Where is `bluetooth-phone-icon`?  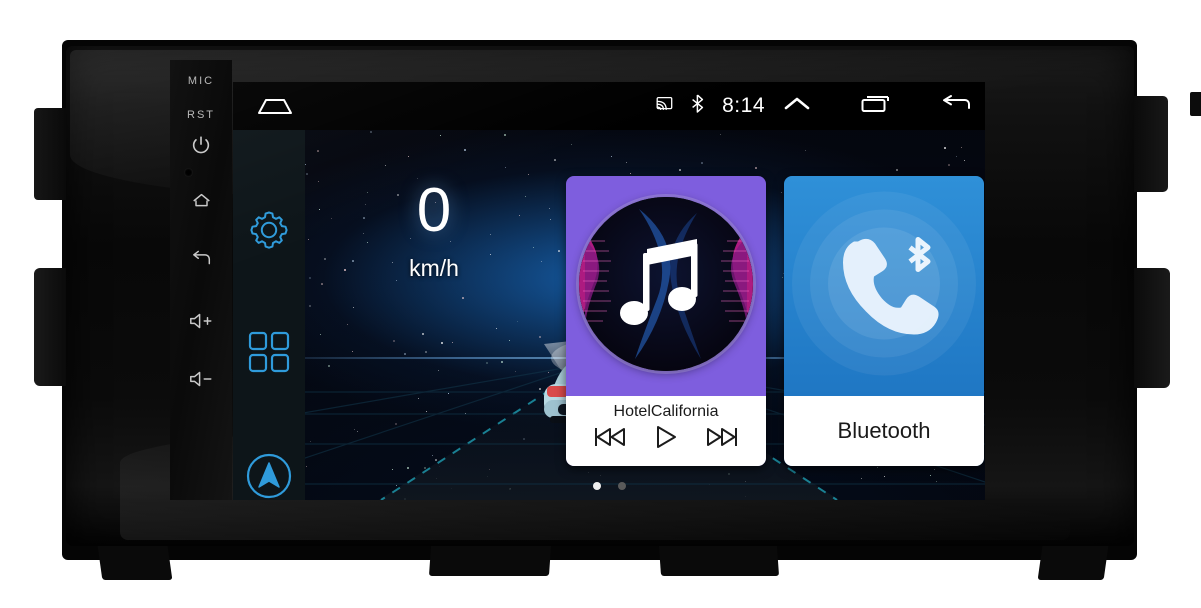 bluetooth-phone-icon is located at coordinates (884, 286).